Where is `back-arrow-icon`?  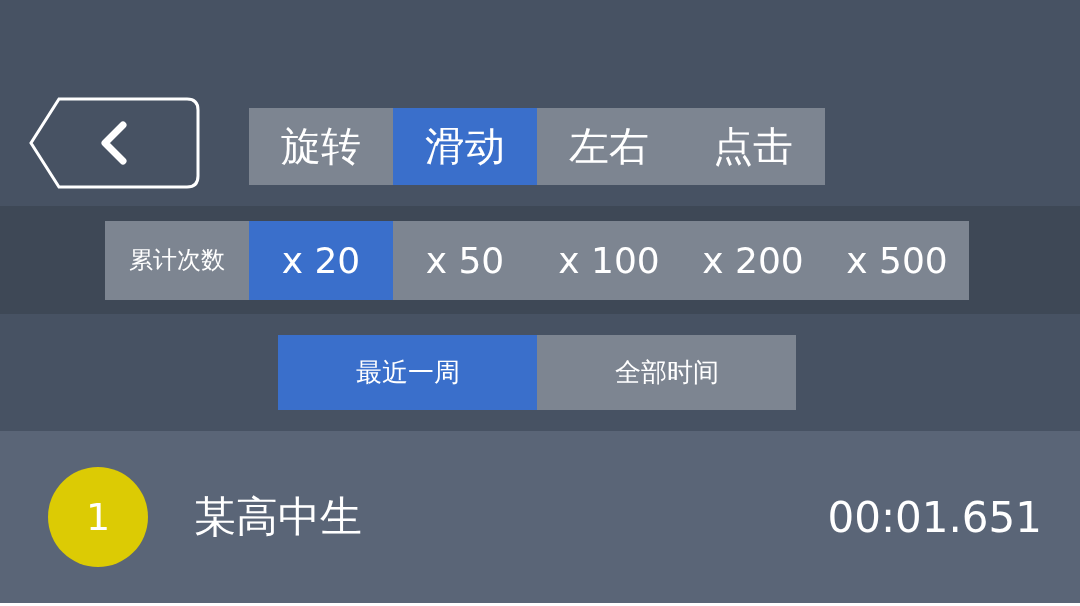
back-arrow-icon is located at coordinates (115, 143).